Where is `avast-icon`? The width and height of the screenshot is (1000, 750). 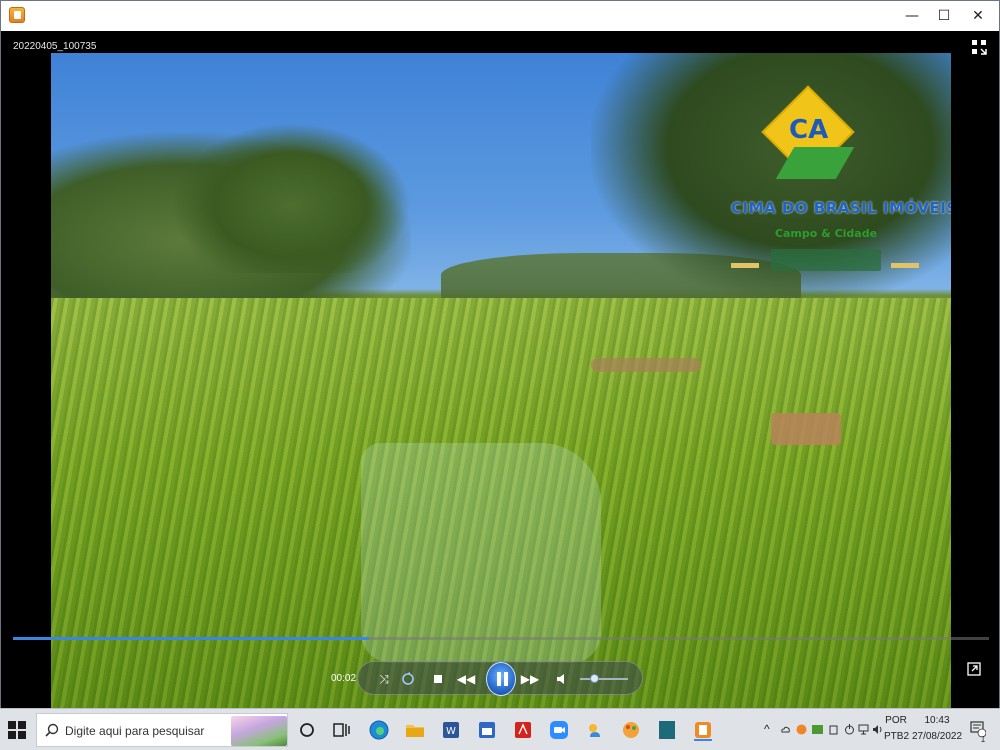
avast-icon is located at coordinates (801, 729).